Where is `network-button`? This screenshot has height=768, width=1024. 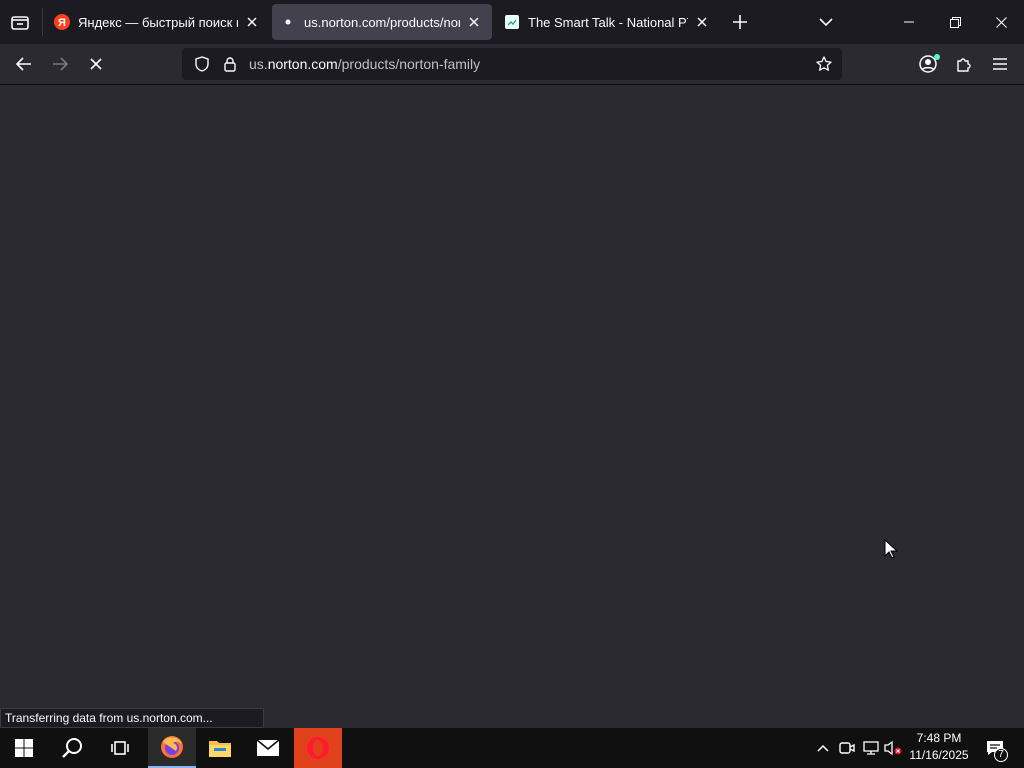 network-button is located at coordinates (871, 748).